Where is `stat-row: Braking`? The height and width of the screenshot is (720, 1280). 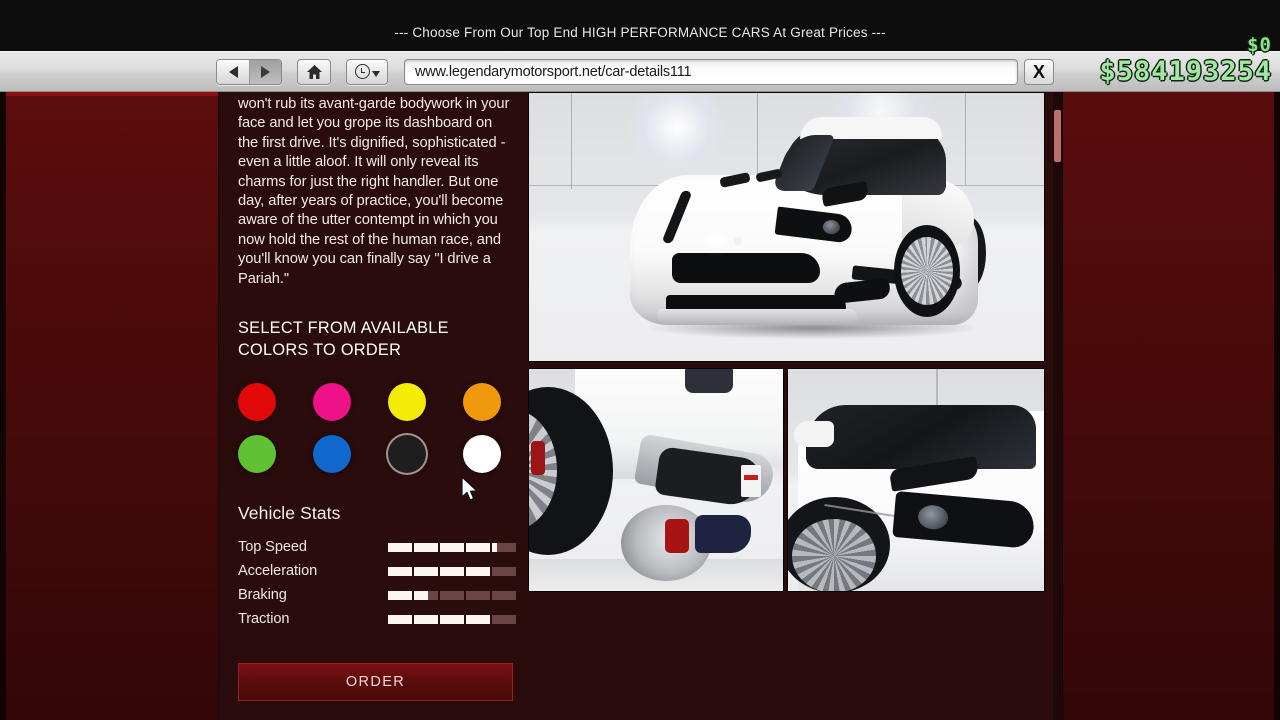
stat-row: Braking is located at coordinates (384, 595).